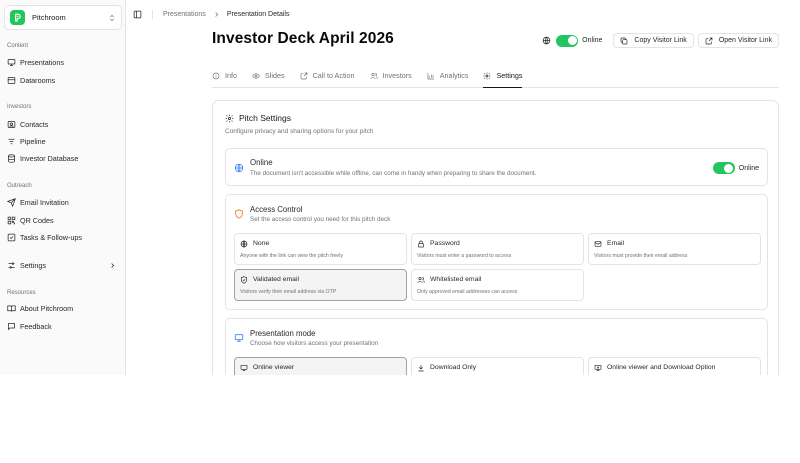  What do you see at coordinates (11, 124) in the screenshot?
I see `contact-card-icon` at bounding box center [11, 124].